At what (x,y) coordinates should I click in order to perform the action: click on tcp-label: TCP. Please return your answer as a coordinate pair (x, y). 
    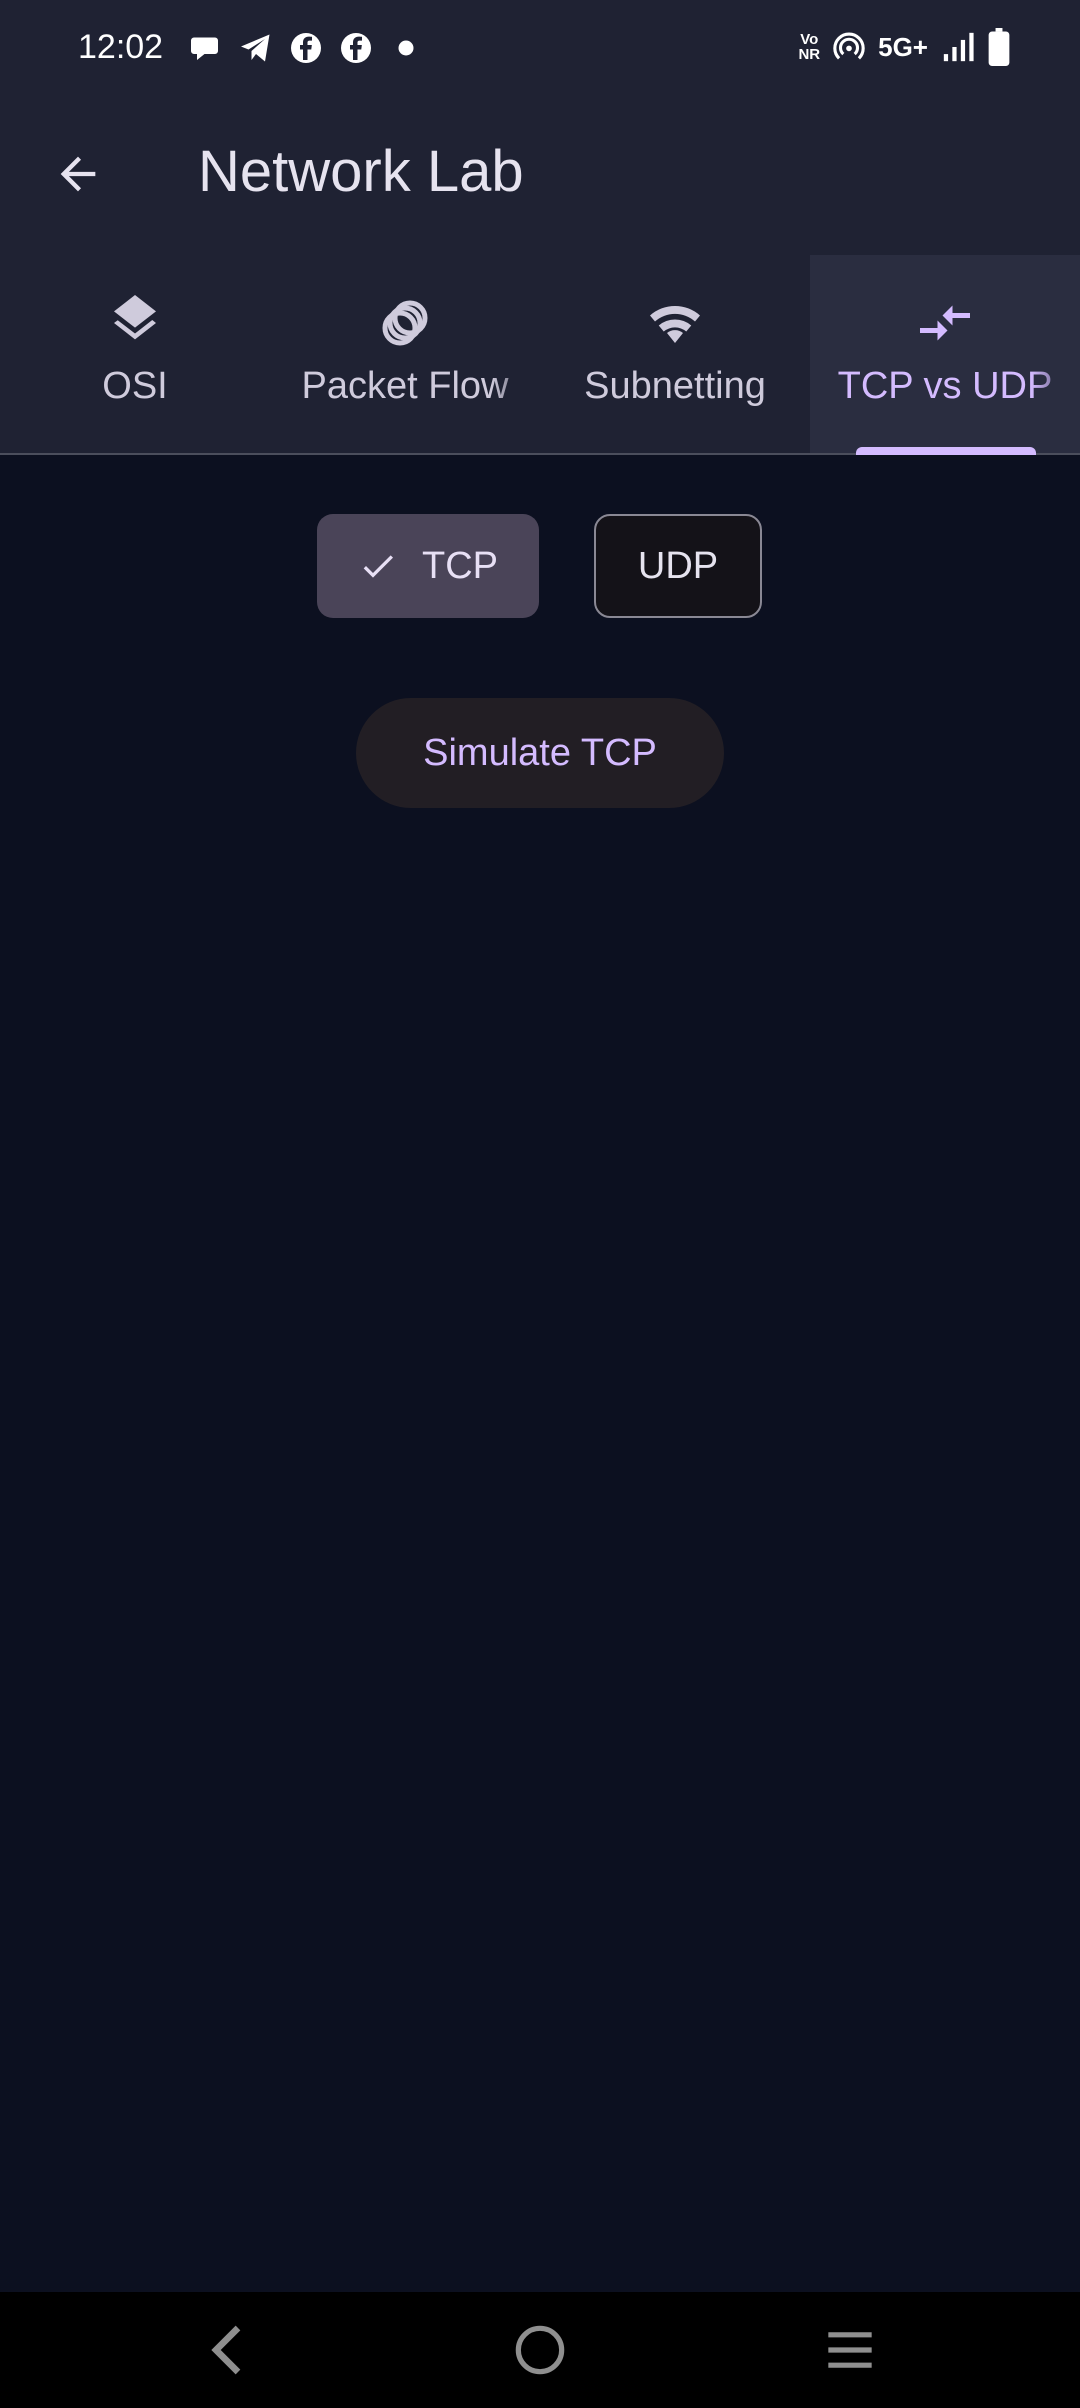
    Looking at the image, I should click on (460, 565).